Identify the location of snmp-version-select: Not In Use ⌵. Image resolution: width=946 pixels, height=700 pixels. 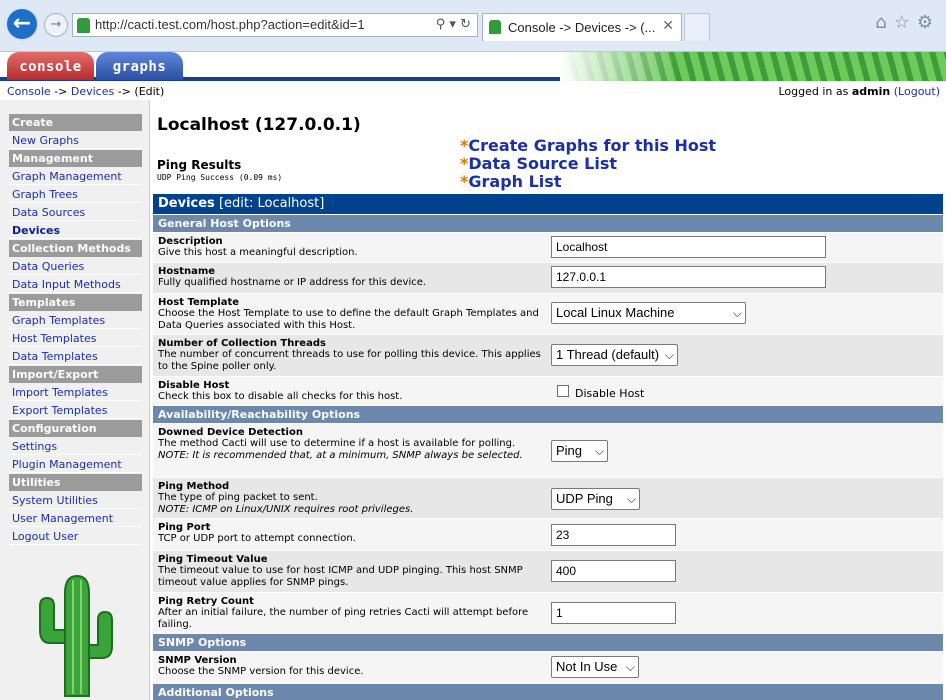
(595, 667).